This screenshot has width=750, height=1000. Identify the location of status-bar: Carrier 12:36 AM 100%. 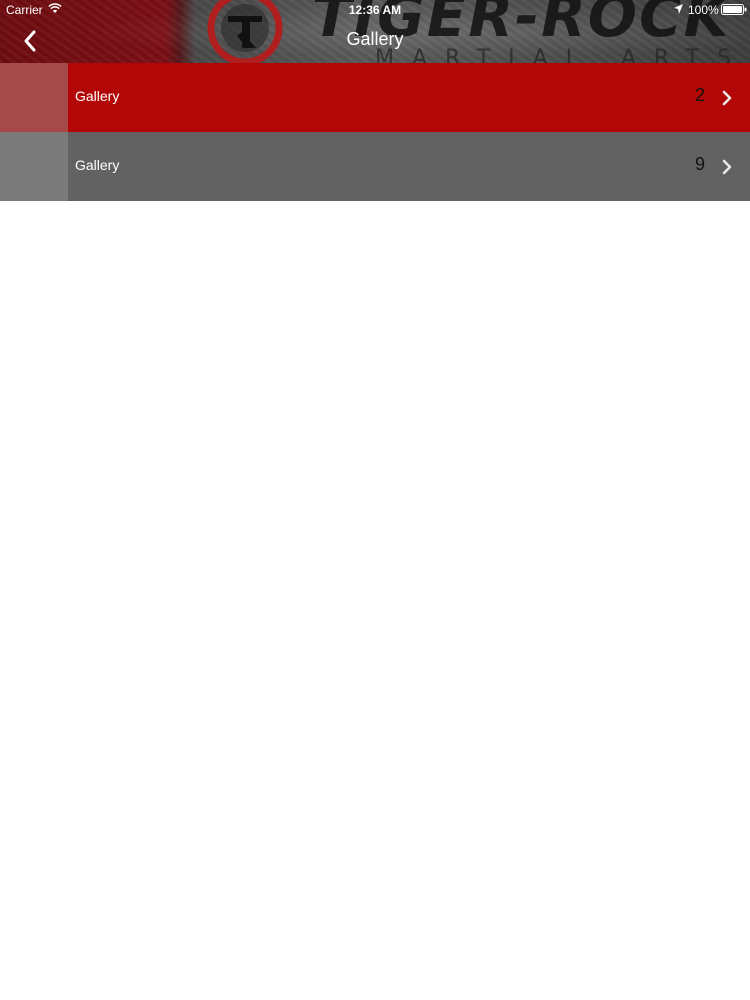
(375, 10).